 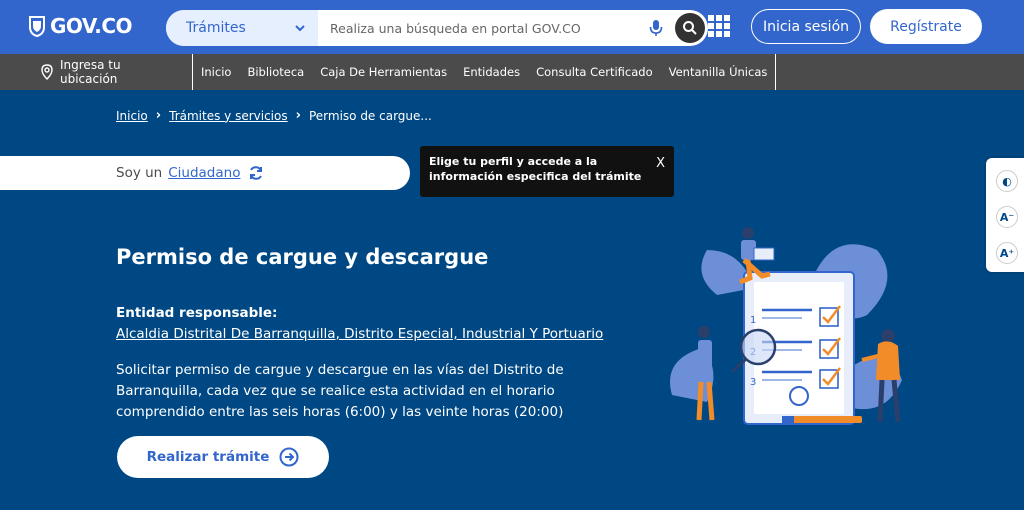 I want to click on gov-co-logo: GOV.CO, so click(x=80, y=26).